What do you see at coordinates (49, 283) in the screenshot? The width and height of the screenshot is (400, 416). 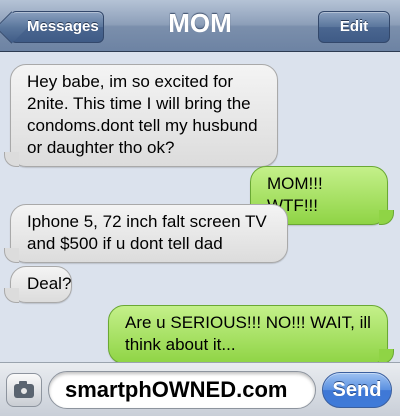 I see `message-text: Deal?` at bounding box center [49, 283].